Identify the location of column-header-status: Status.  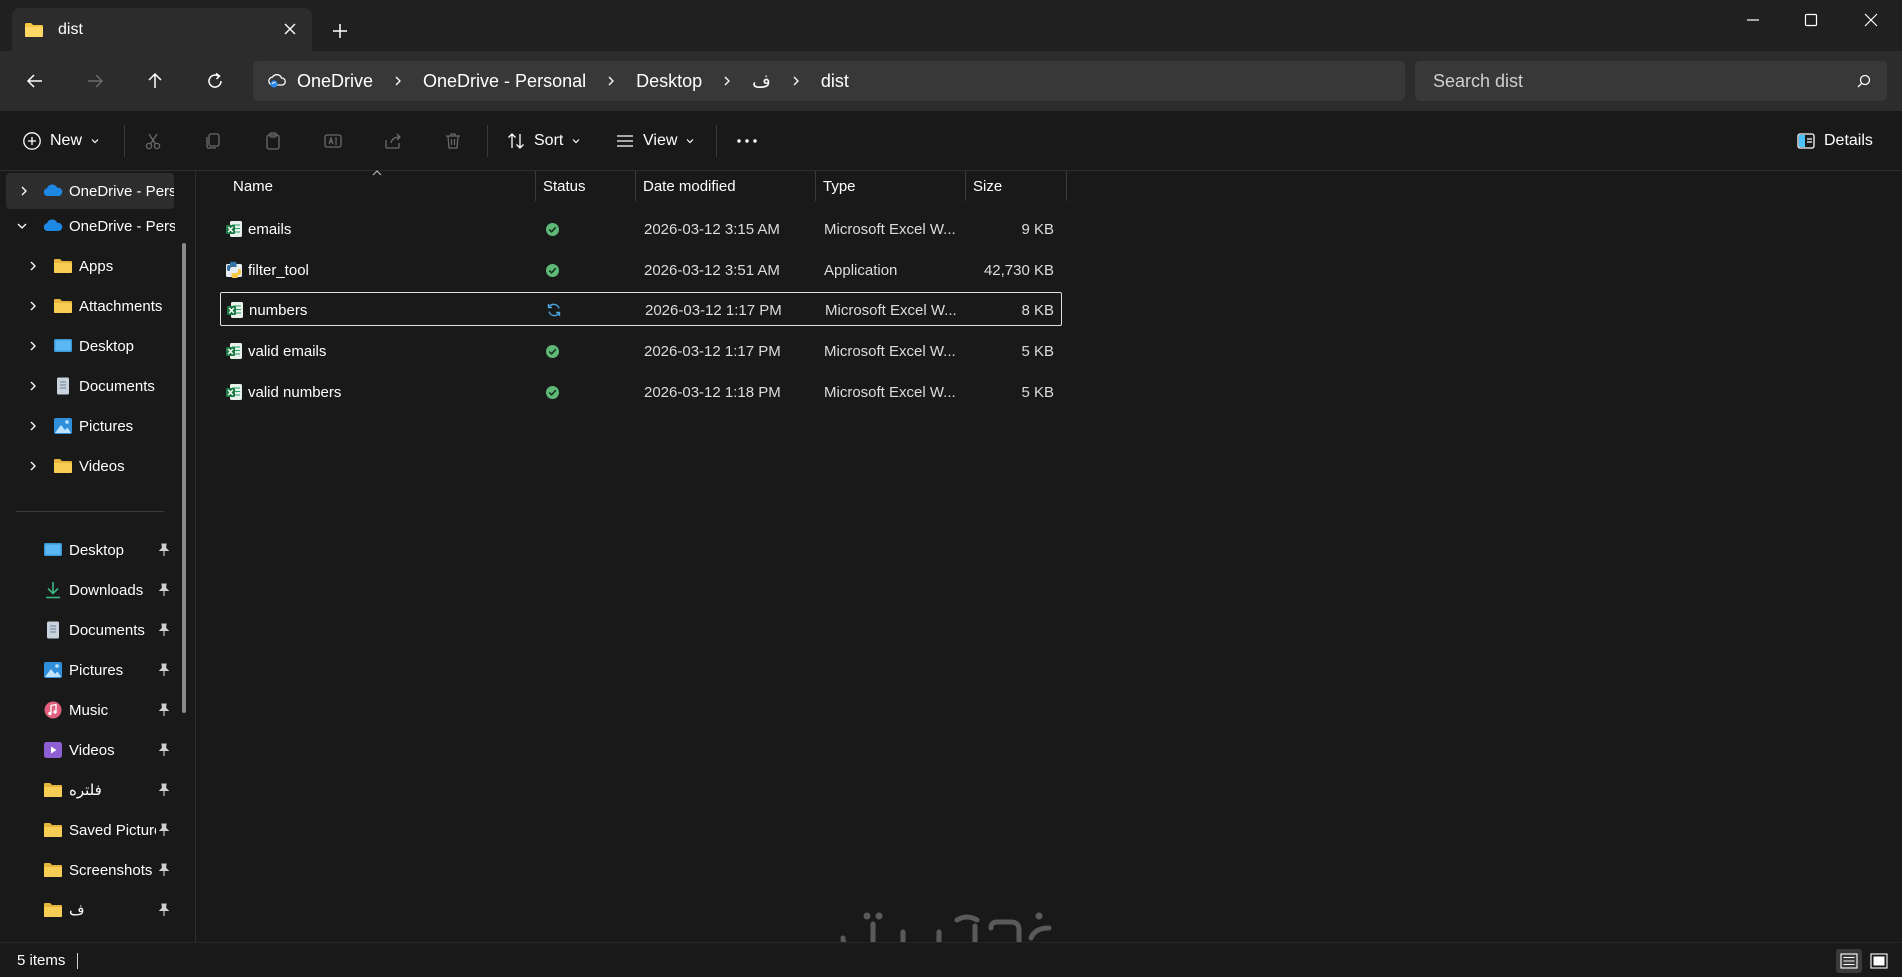
(586, 186).